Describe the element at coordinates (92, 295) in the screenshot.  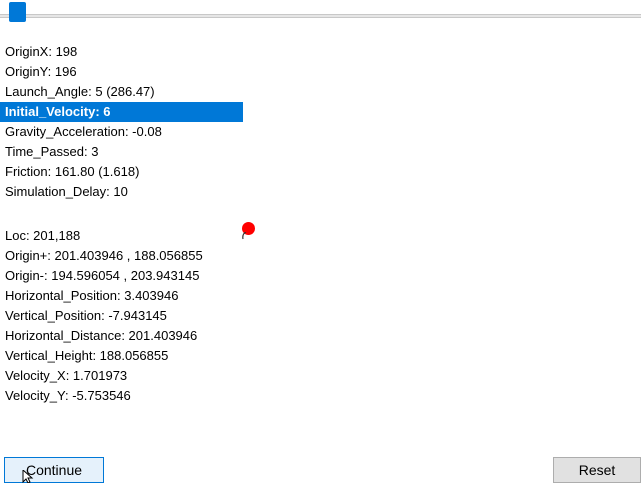
I see `readout-horizontal-position: Horizontal_Position: 3.403946` at that location.